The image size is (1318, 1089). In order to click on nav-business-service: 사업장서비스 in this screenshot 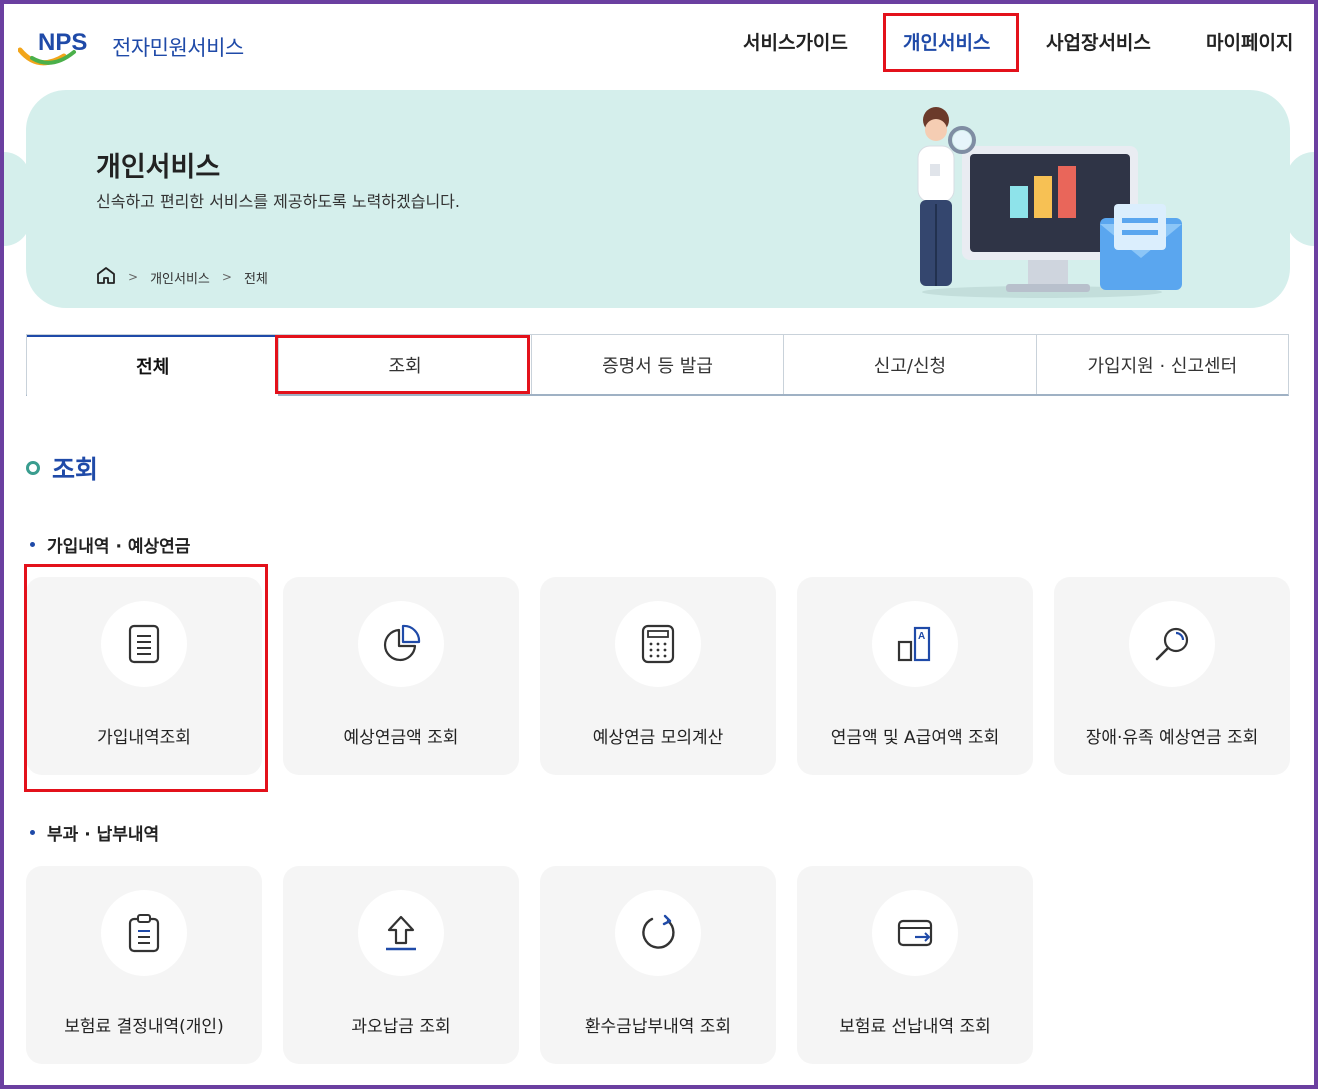, I will do `click(1098, 41)`.